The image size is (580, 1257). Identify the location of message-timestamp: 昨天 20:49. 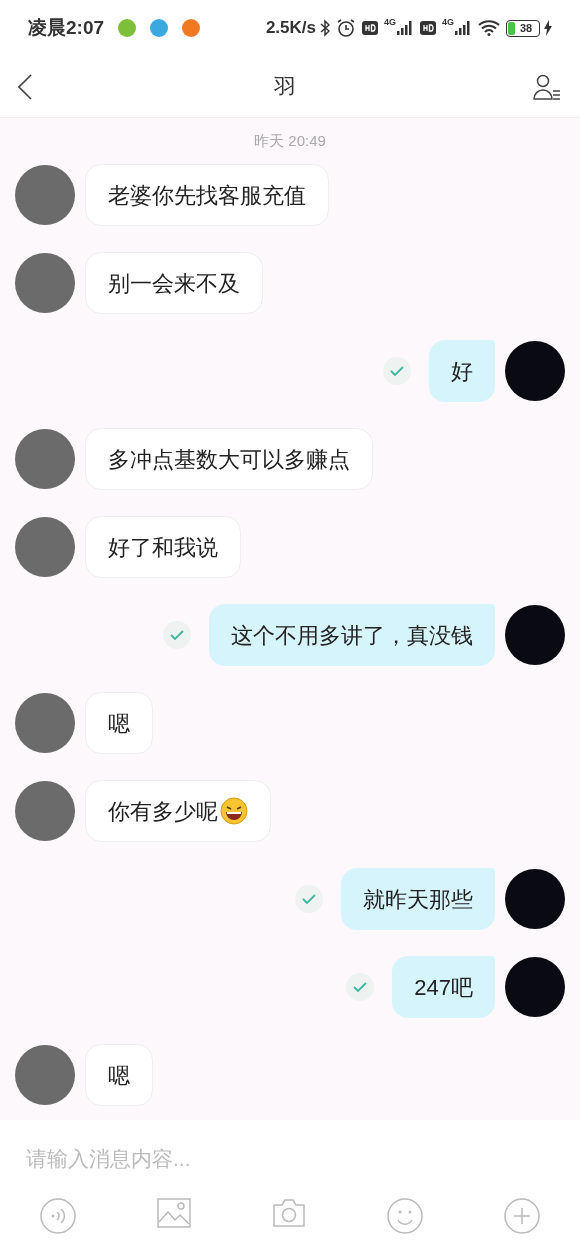
(290, 140).